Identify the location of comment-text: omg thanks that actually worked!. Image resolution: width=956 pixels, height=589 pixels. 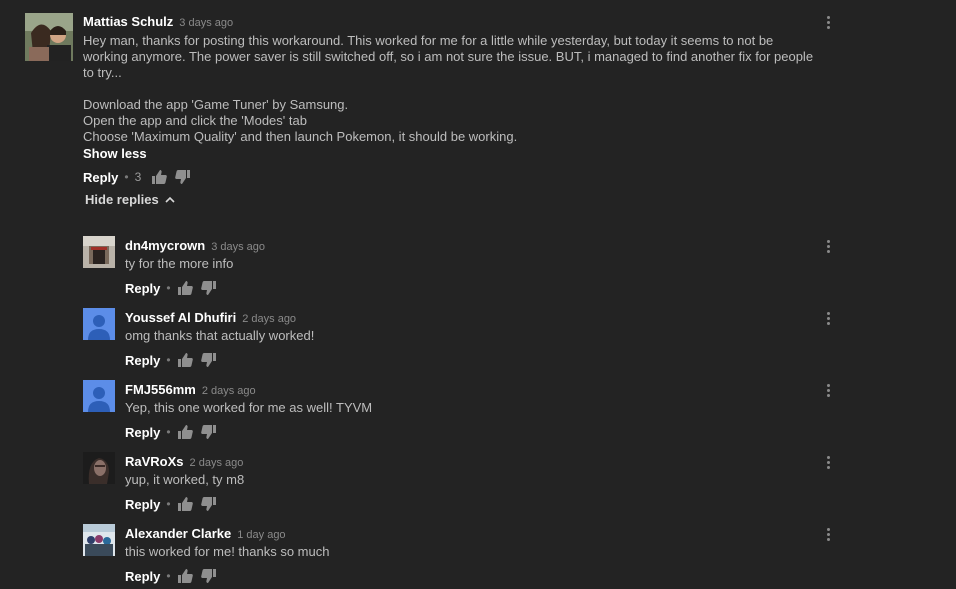
(220, 335).